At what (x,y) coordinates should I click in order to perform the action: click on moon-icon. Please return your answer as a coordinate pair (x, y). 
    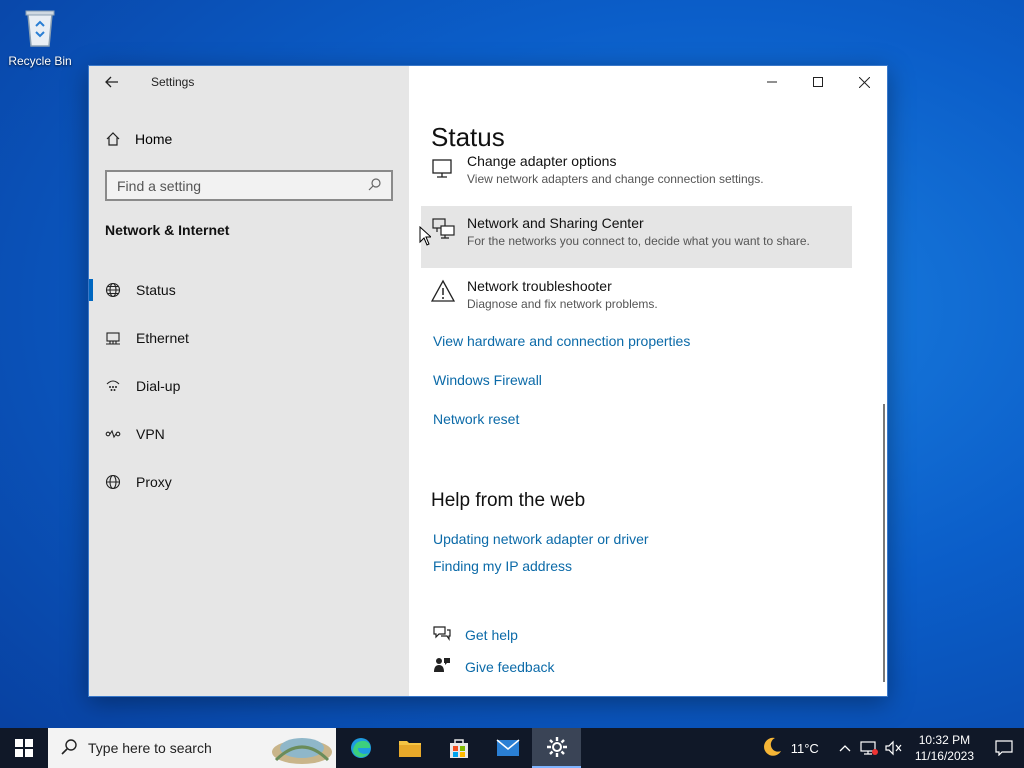
    Looking at the image, I should click on (772, 748).